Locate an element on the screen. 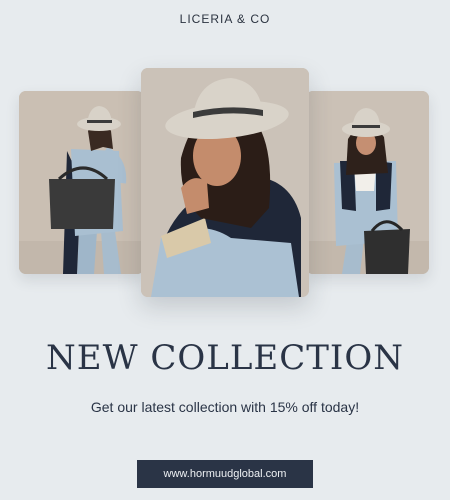 Image resolution: width=450 pixels, height=500 pixels. website-link-button: www.hormuudglobal.com is located at coordinates (225, 474).